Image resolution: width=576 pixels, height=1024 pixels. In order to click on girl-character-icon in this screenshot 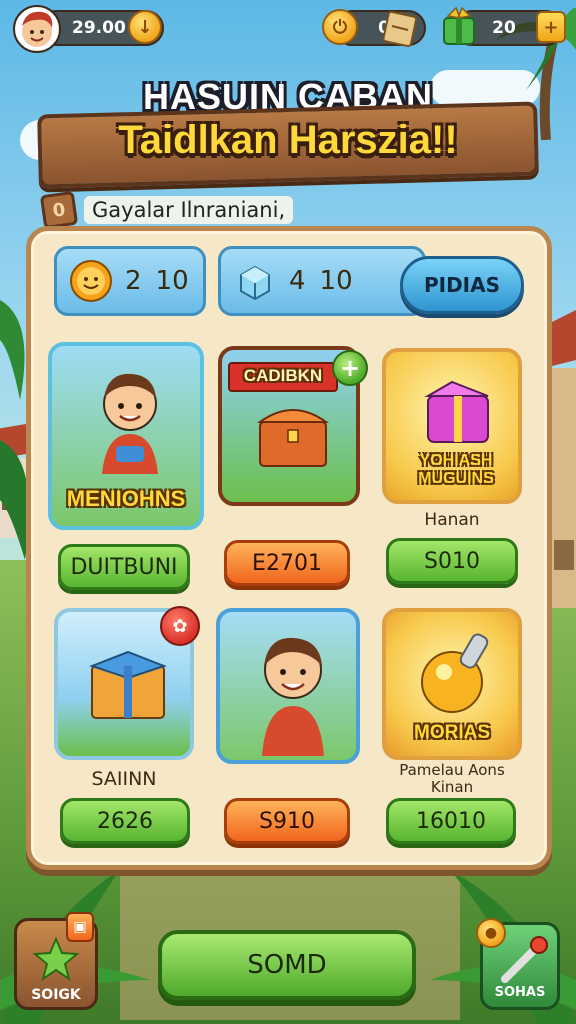, I will do `click(293, 696)`.